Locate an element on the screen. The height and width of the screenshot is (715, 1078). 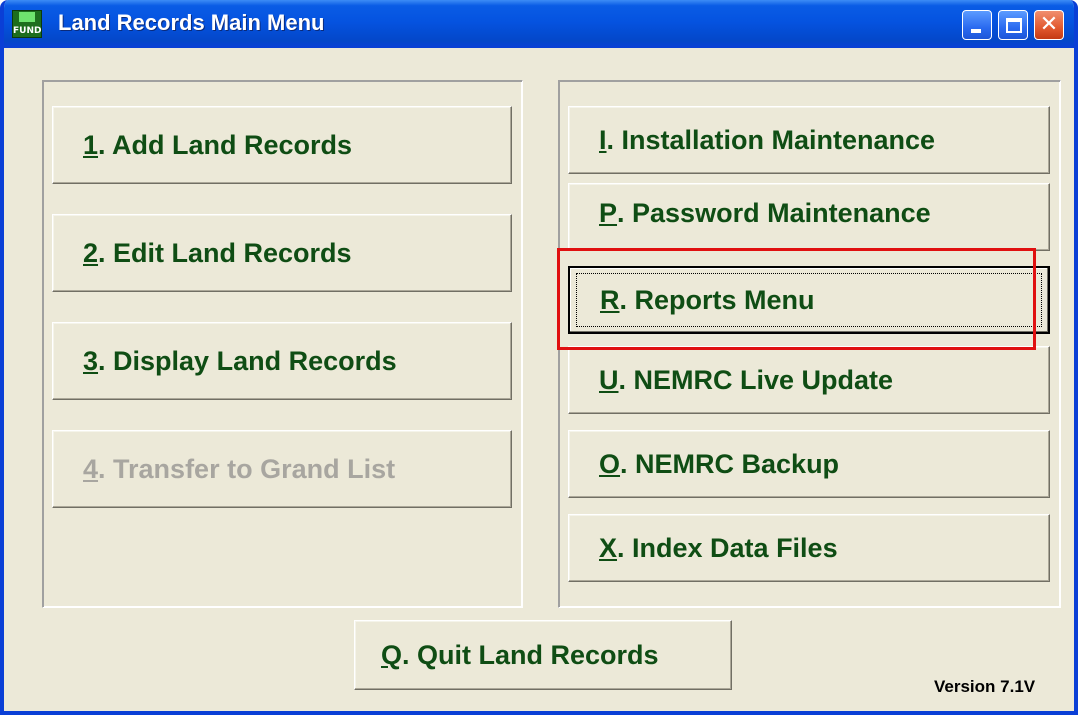
hotkey-r: R is located at coordinates (610, 299).